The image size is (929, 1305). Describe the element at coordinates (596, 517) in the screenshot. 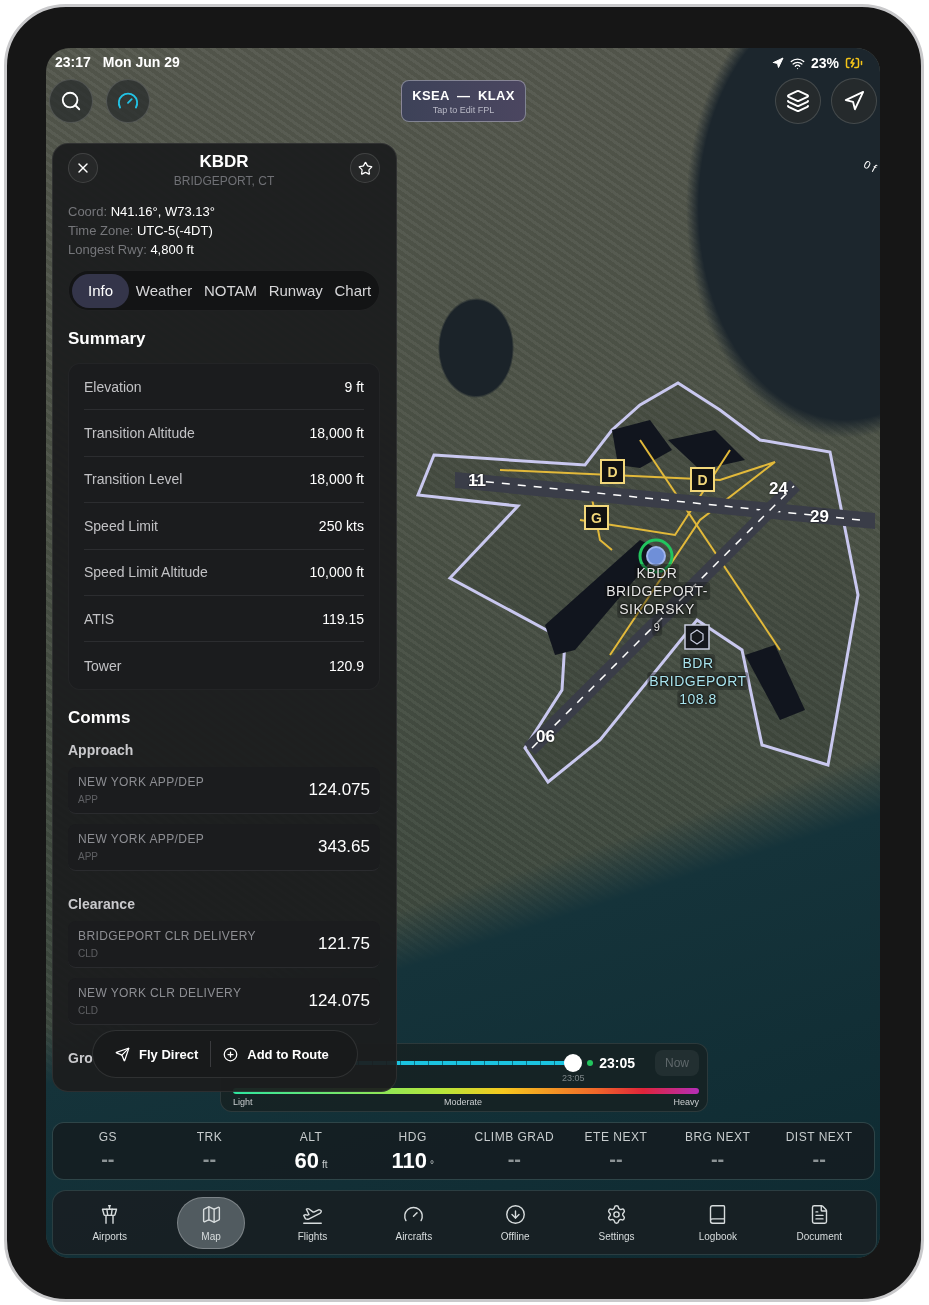

I see `taxiway-sign: G` at that location.